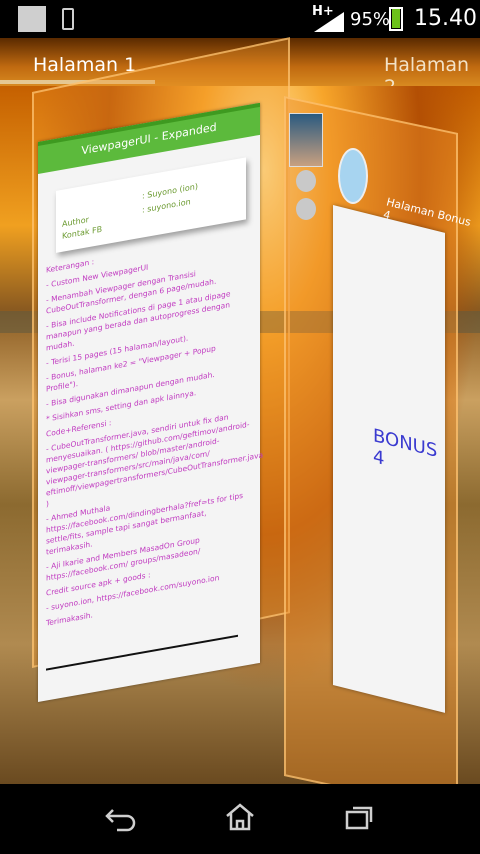 The height and width of the screenshot is (854, 480). I want to click on signal-icon, so click(329, 22).